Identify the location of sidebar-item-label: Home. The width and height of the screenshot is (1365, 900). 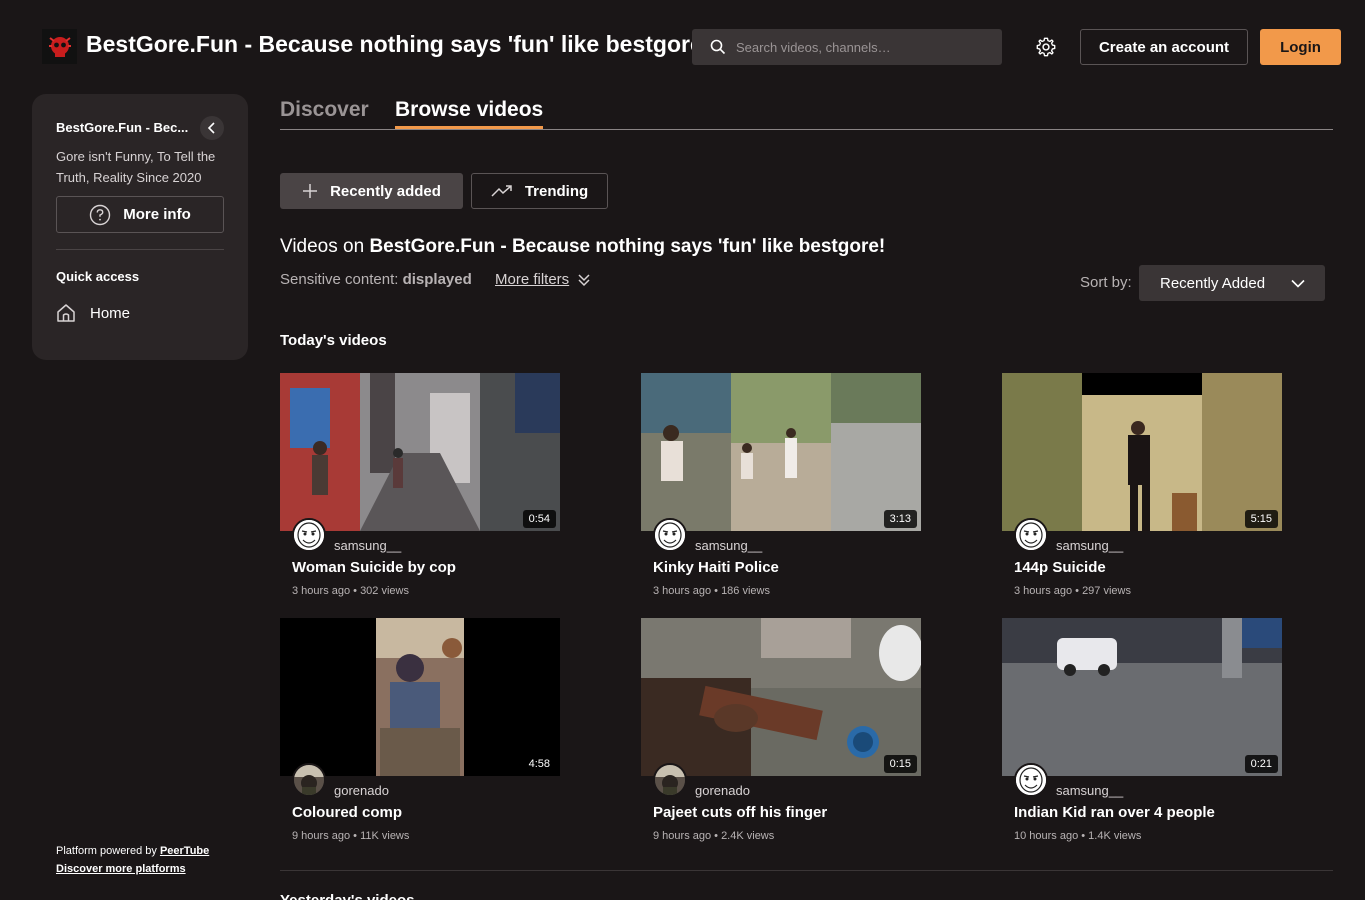
(110, 313).